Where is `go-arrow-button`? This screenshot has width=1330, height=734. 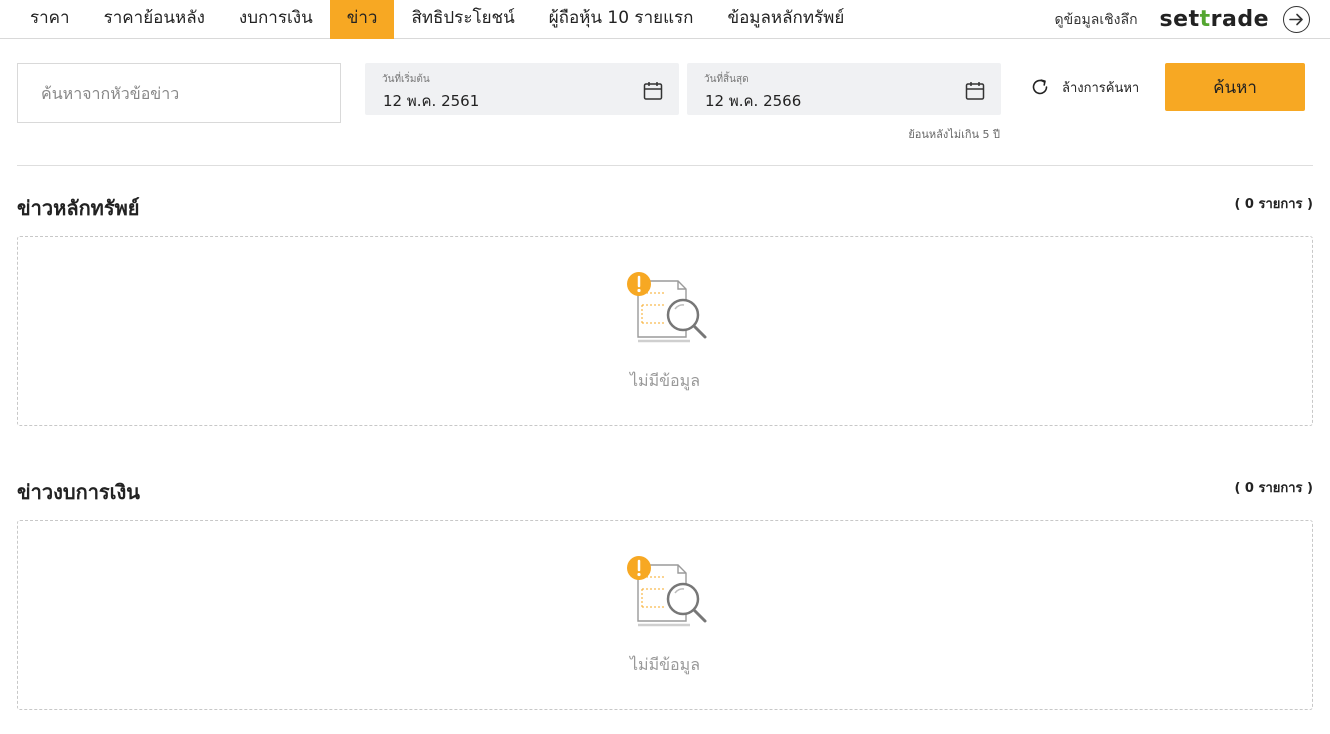 go-arrow-button is located at coordinates (1296, 19).